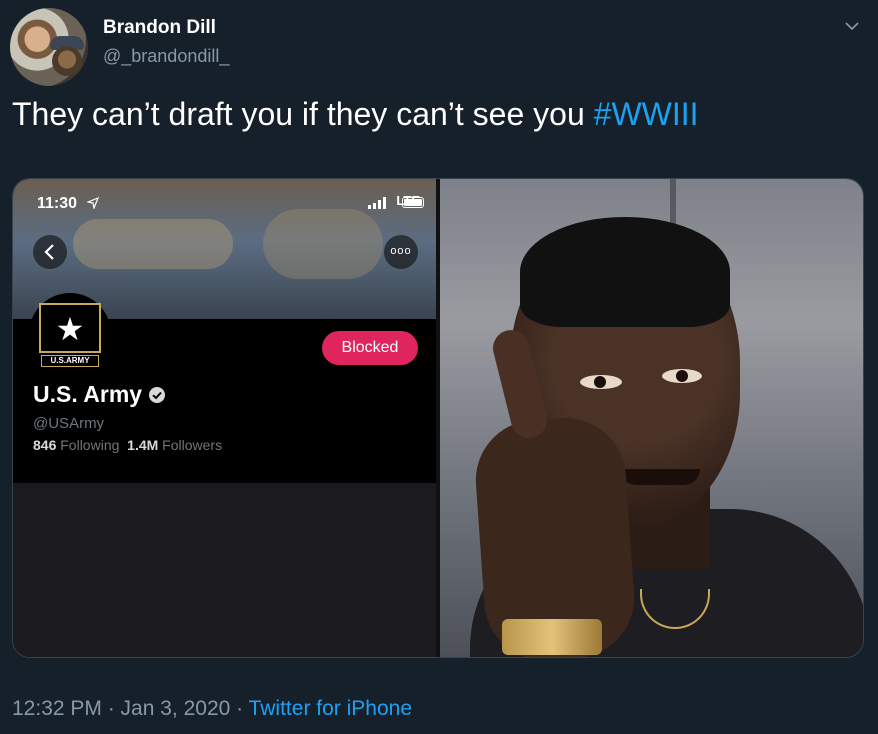 The width and height of the screenshot is (878, 734). Describe the element at coordinates (224, 570) in the screenshot. I see `profile-empty-area` at that location.